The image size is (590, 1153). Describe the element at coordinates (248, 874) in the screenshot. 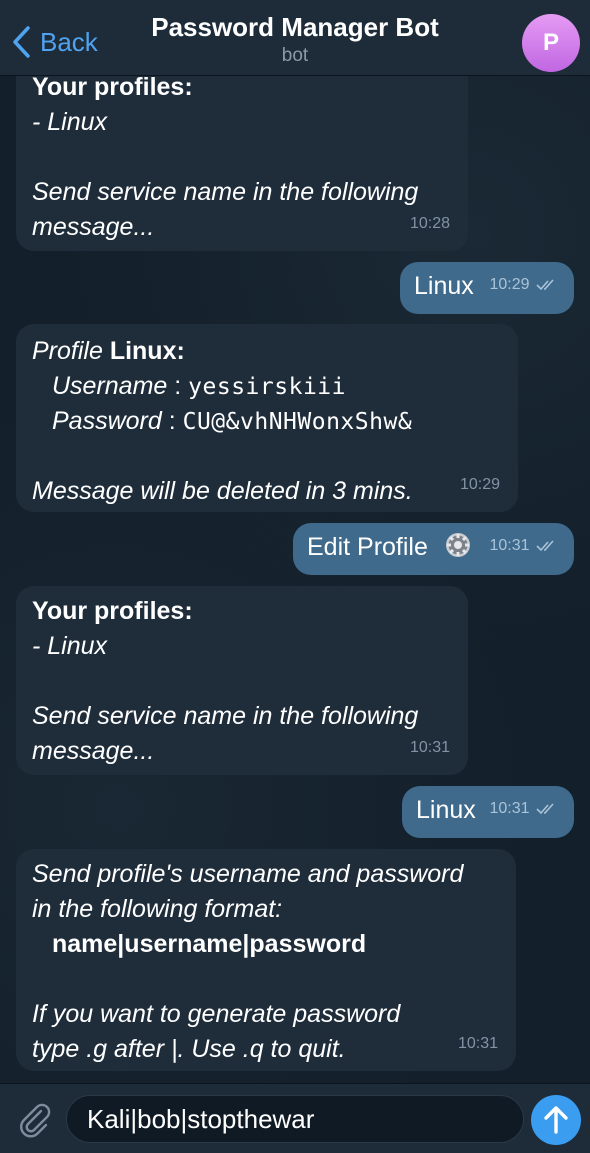

I see `instruction-line: Send profile's username and password` at that location.